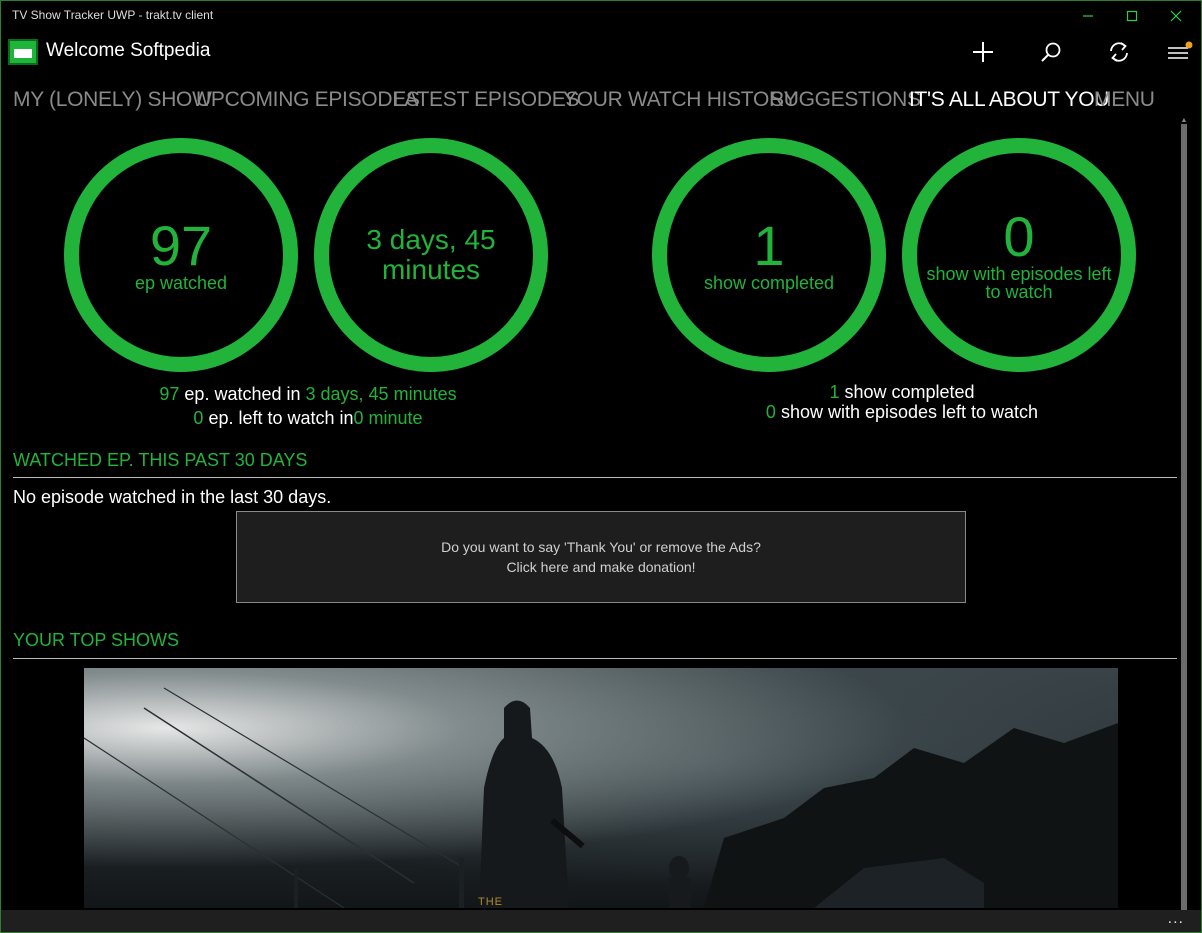 The image size is (1202, 933). I want to click on window-title: TV Show Tracker UWP - trakt.tv client, so click(113, 15).